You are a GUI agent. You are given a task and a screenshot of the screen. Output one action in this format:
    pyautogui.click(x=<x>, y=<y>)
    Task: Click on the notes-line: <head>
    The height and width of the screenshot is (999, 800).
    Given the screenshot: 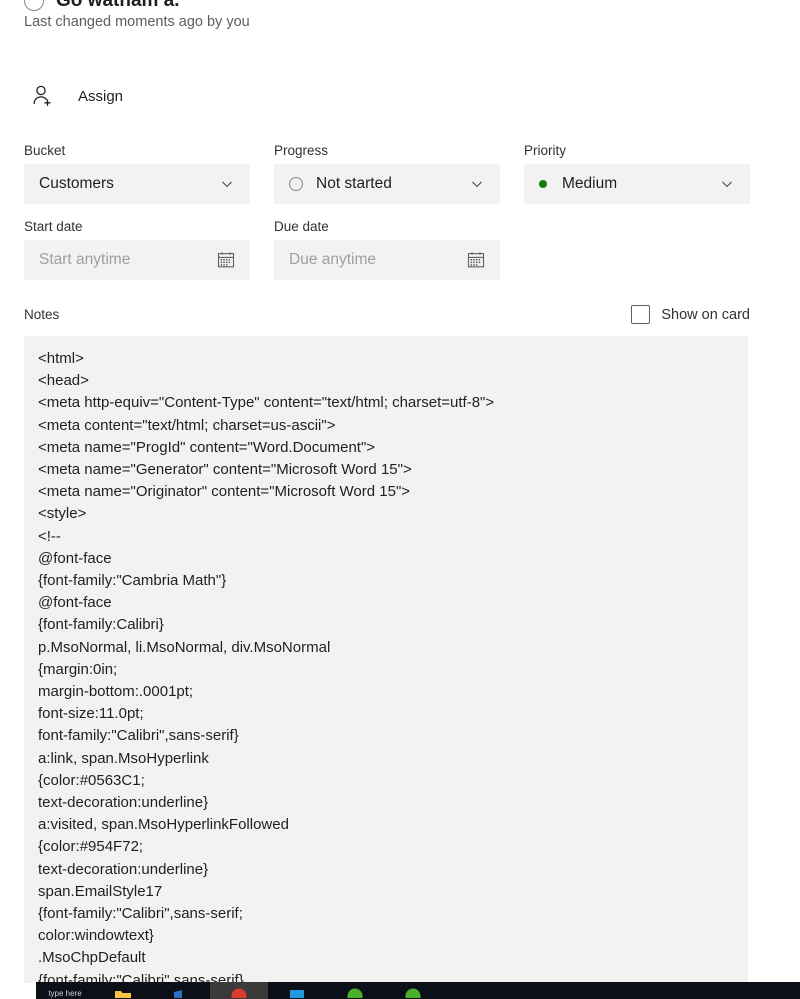 What is the action you would take?
    pyautogui.click(x=63, y=381)
    